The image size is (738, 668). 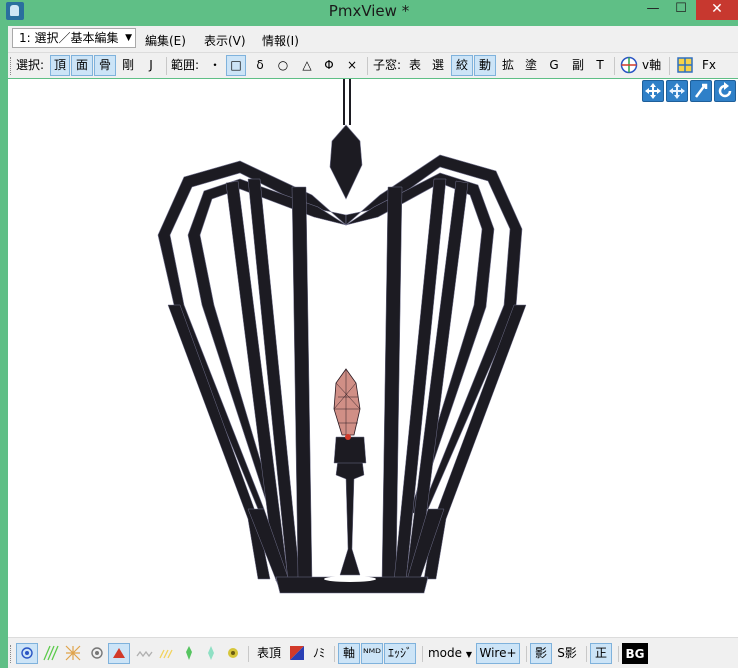 What do you see at coordinates (629, 65) in the screenshot?
I see `axis-globe-icon` at bounding box center [629, 65].